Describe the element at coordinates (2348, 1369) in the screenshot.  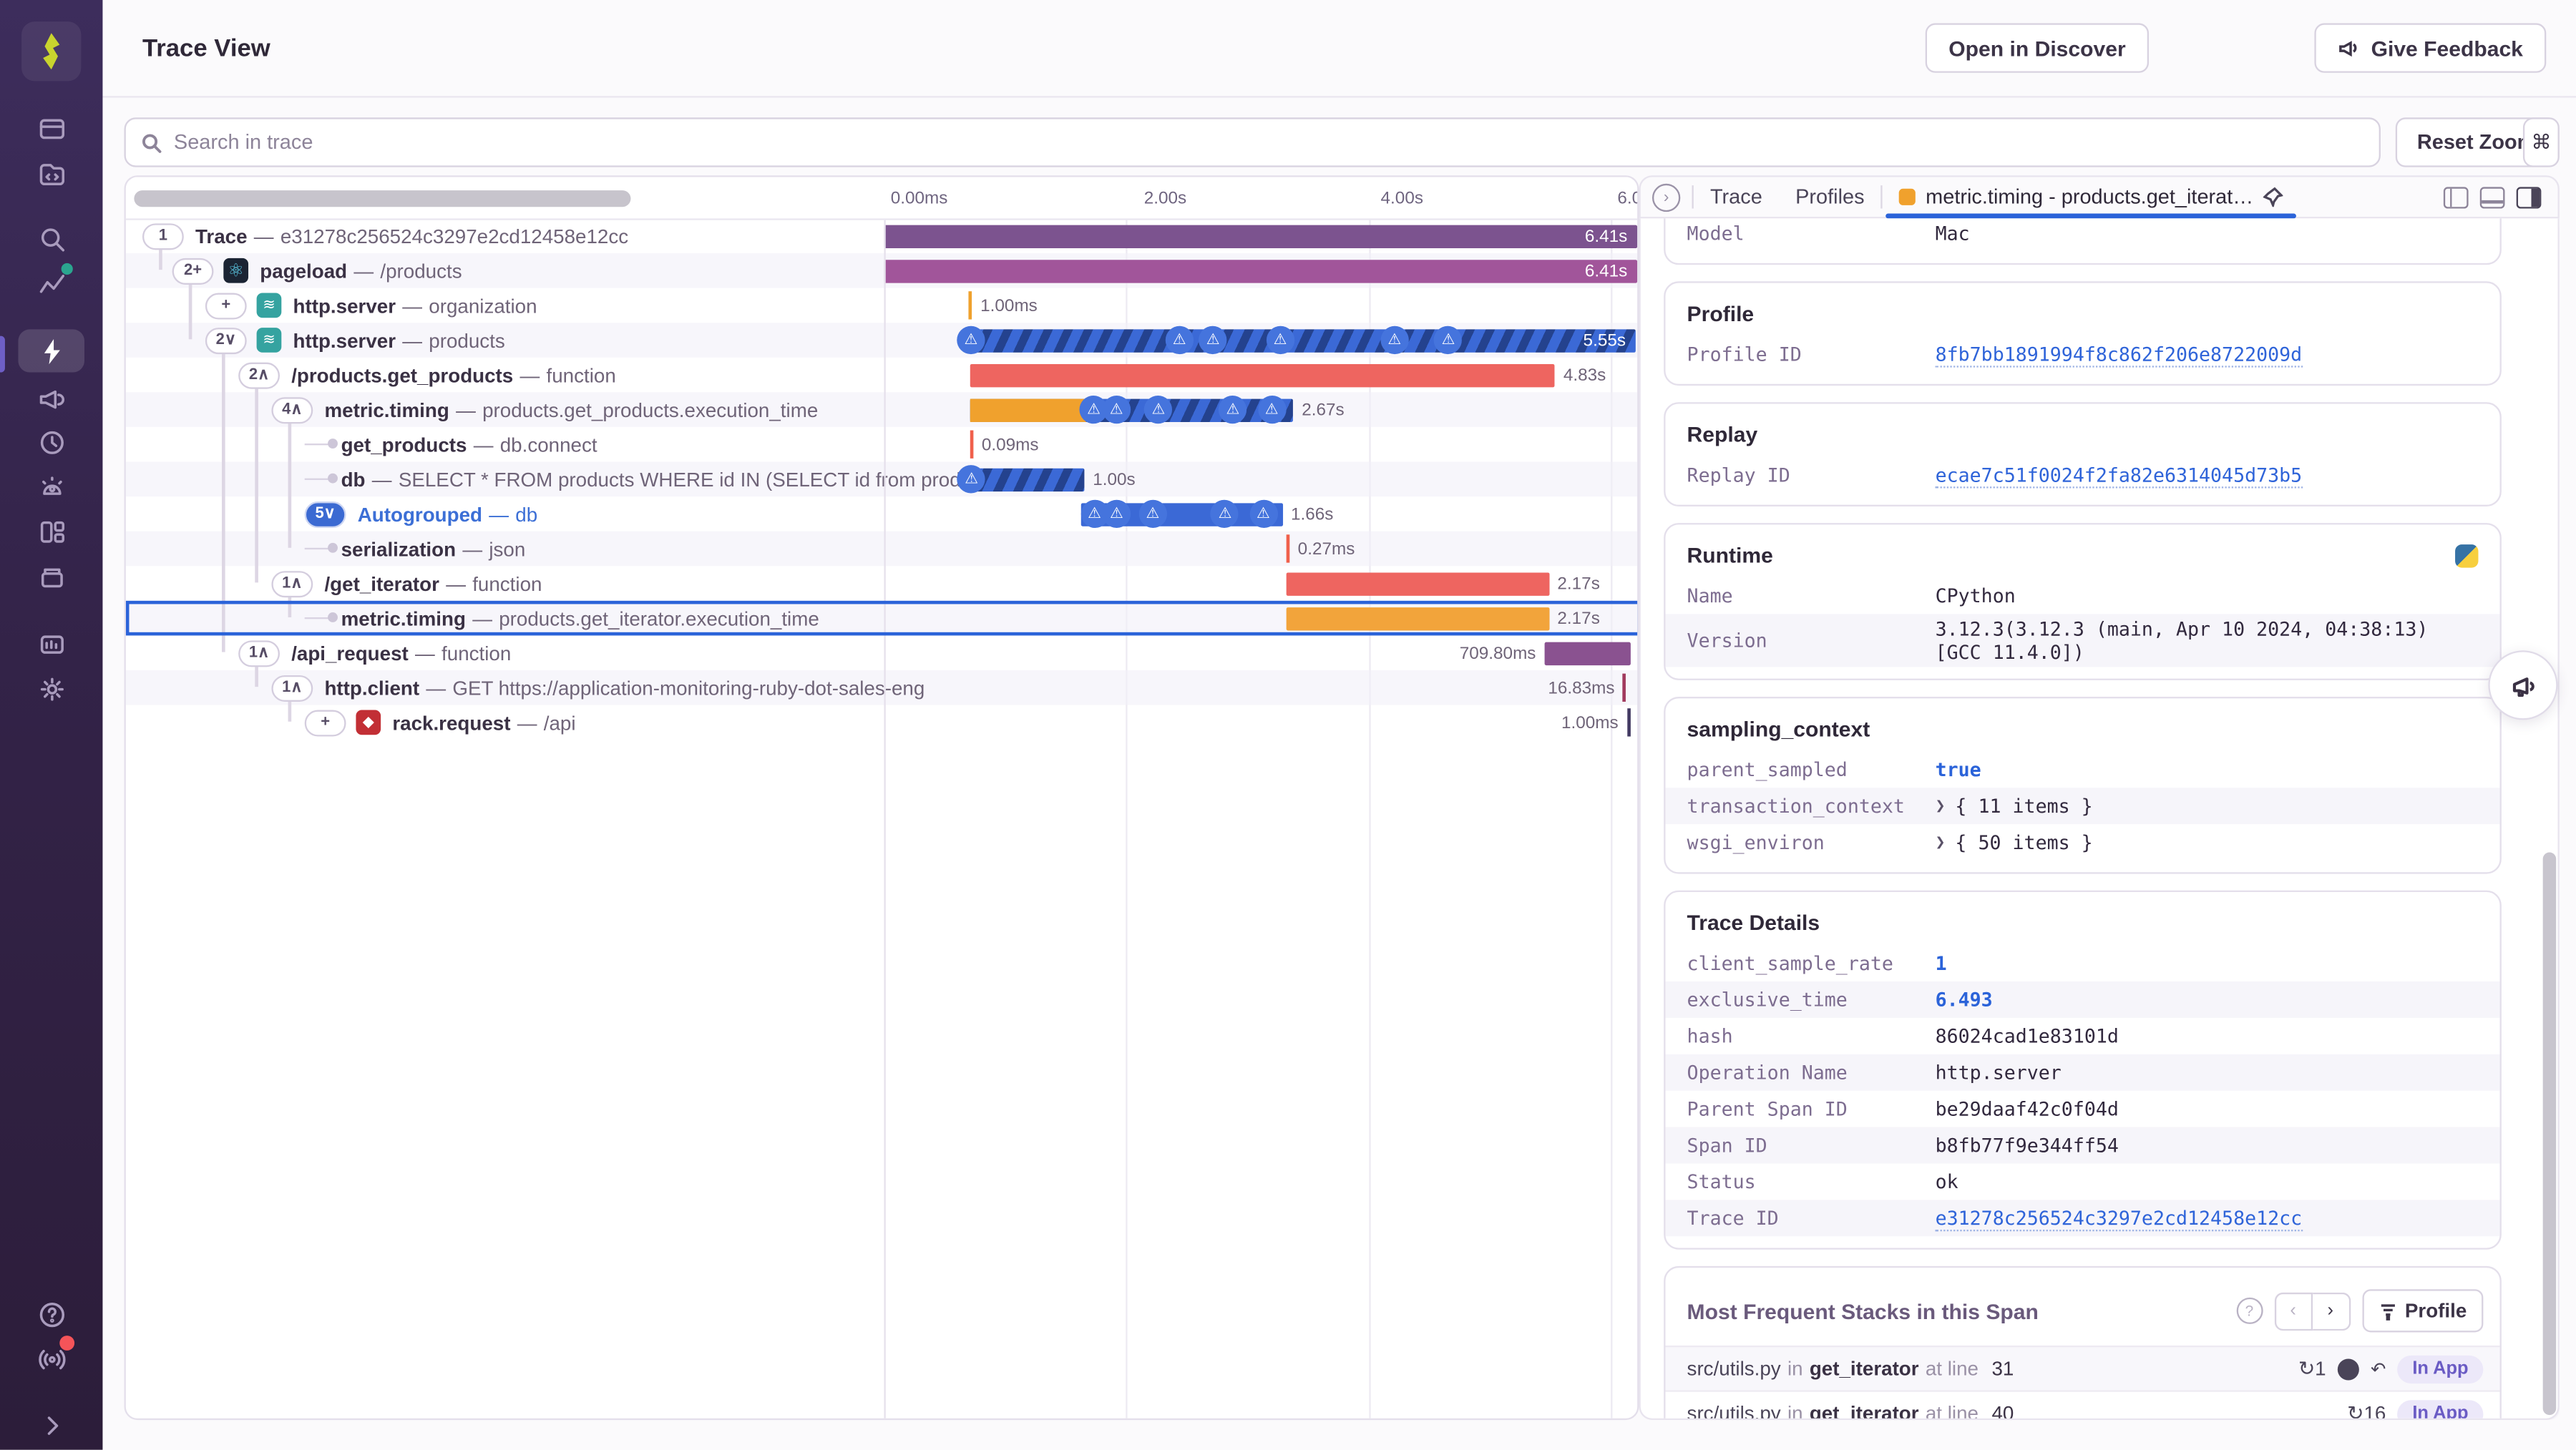
I see `github-icon` at that location.